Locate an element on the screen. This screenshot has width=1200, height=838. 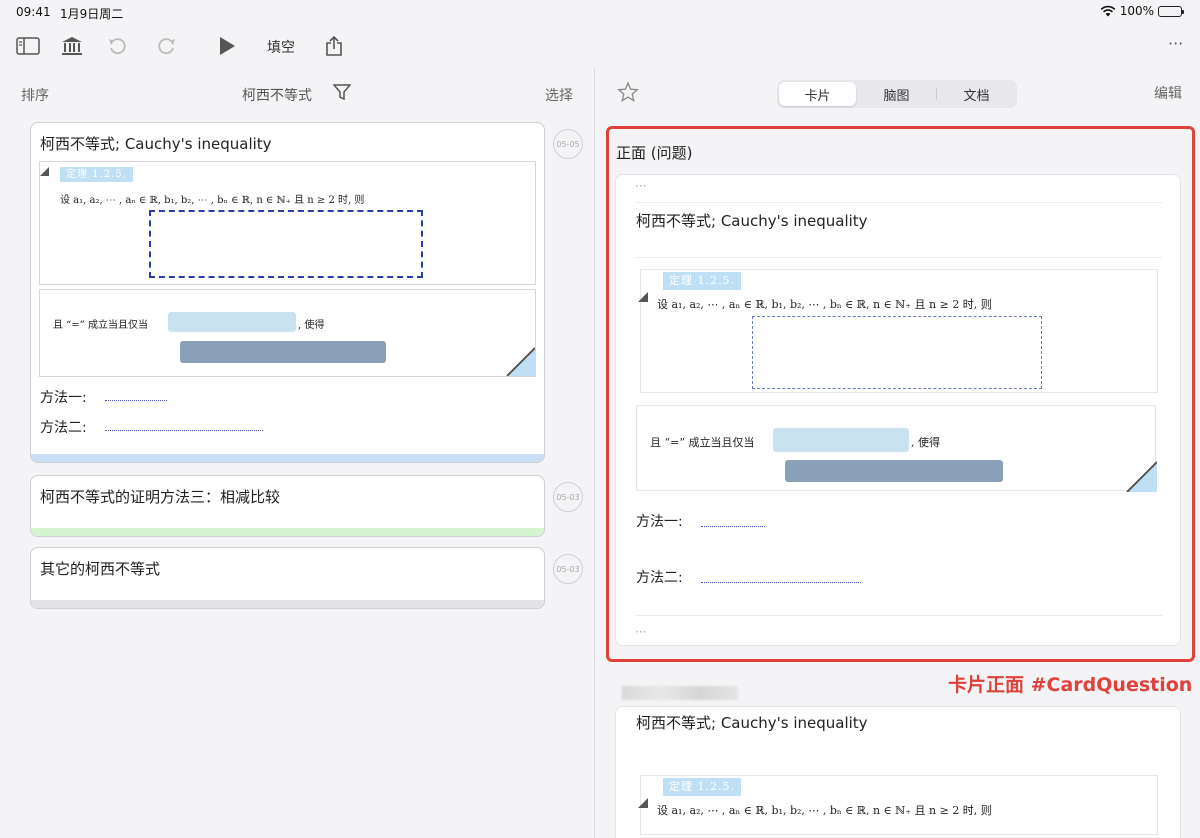
collapsed-parent-ellipsis: ··· is located at coordinates (640, 186).